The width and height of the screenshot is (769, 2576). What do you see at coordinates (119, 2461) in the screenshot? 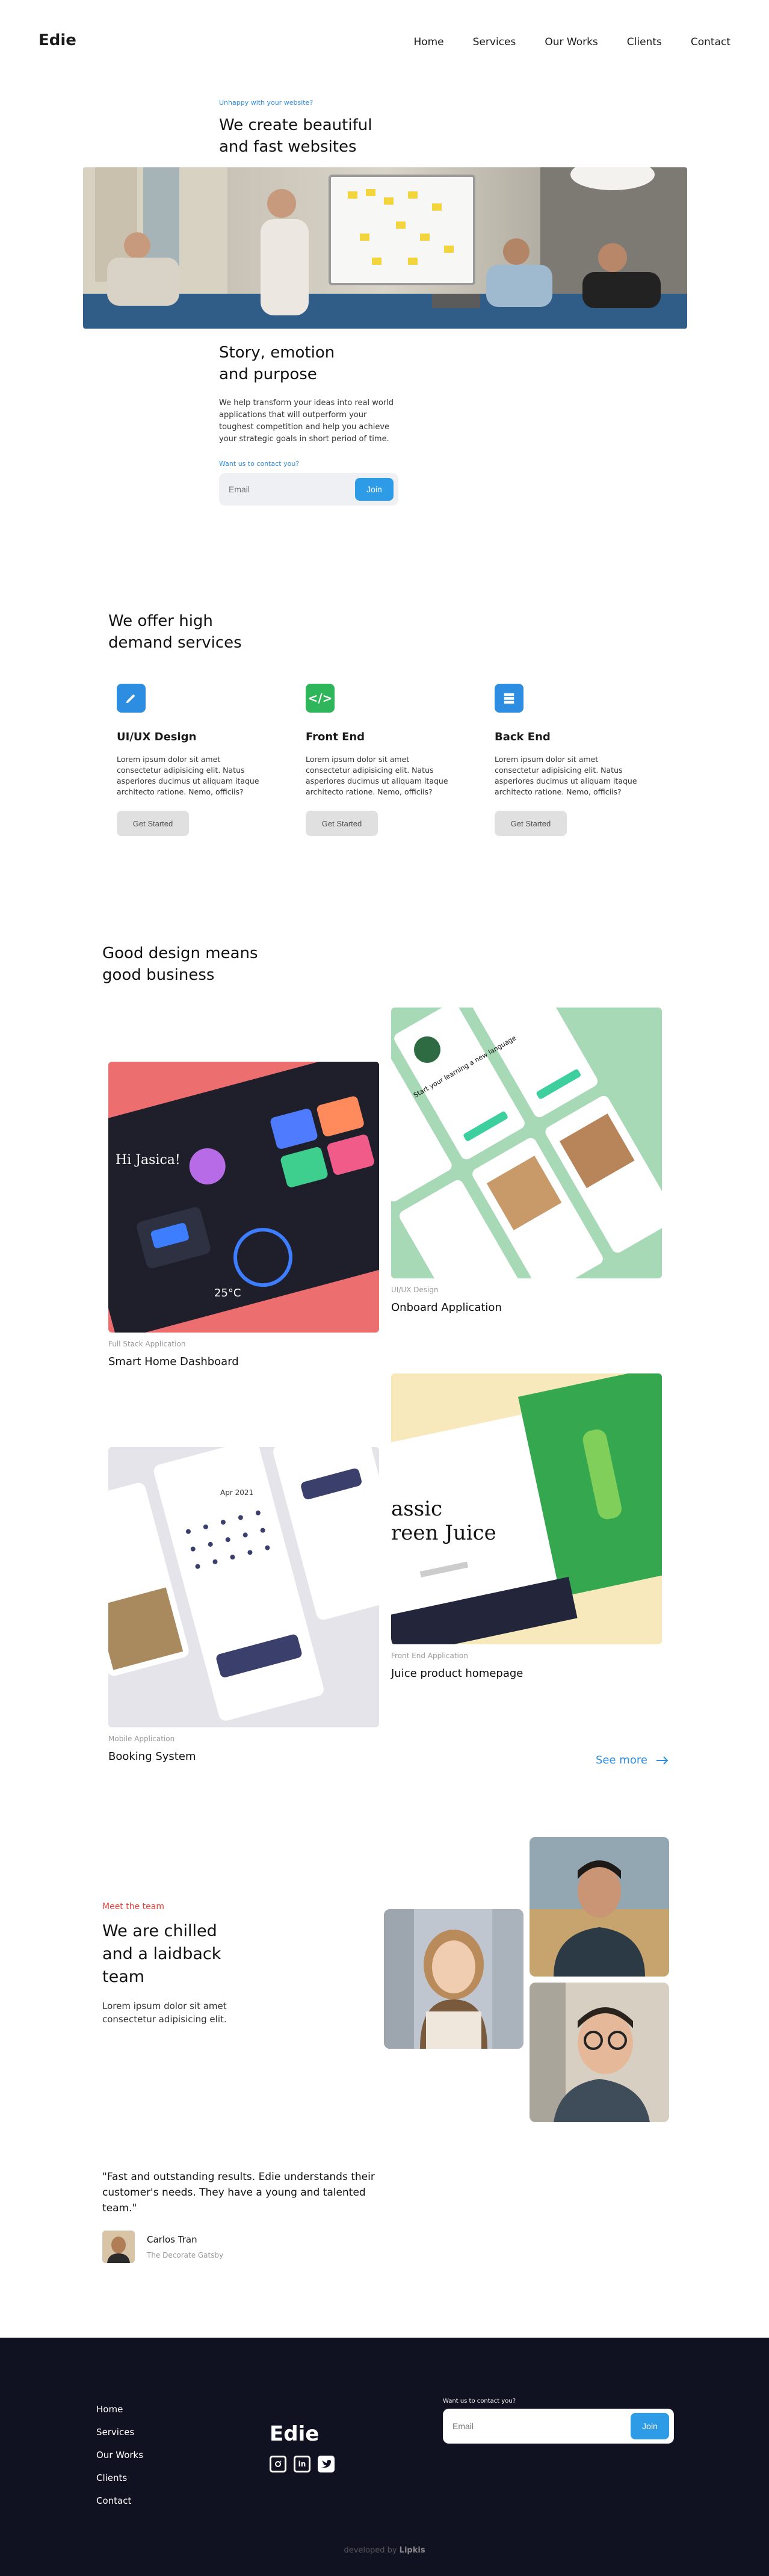
I see `footer-nav: Home Services Our Works Clients Contact` at bounding box center [119, 2461].